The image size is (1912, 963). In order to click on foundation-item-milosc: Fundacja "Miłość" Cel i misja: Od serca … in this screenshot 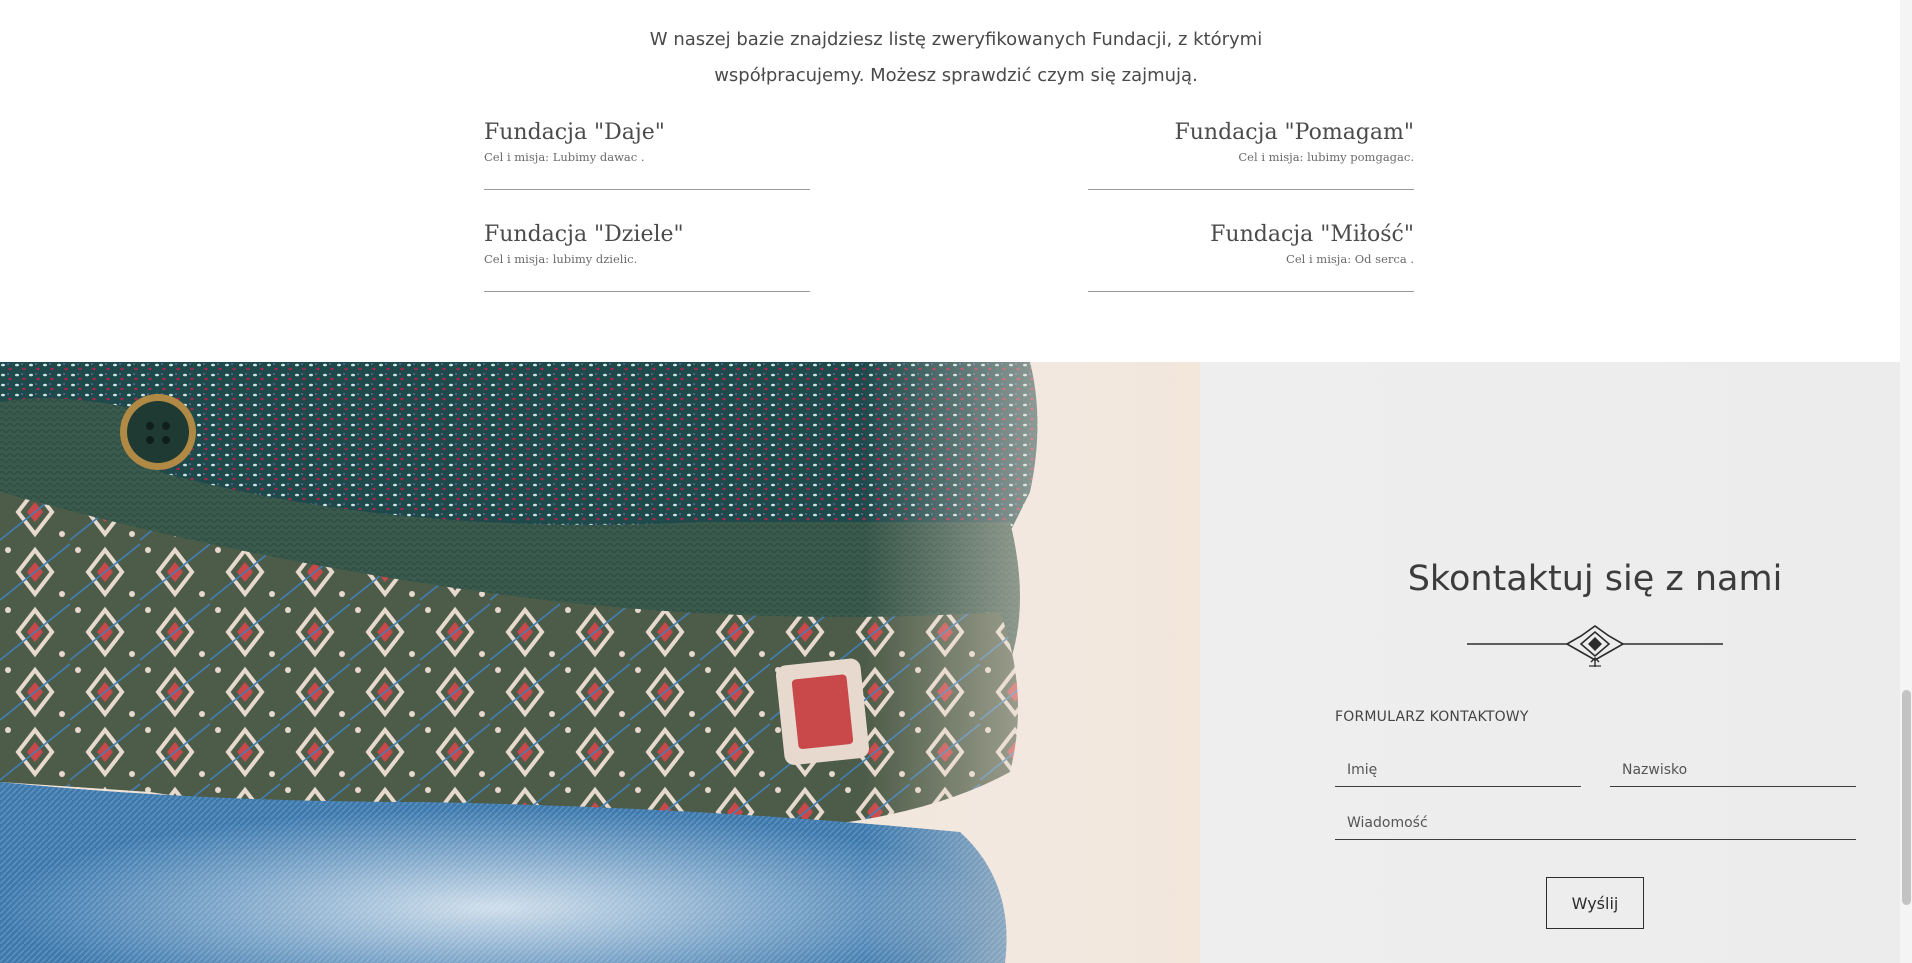, I will do `click(1251, 256)`.